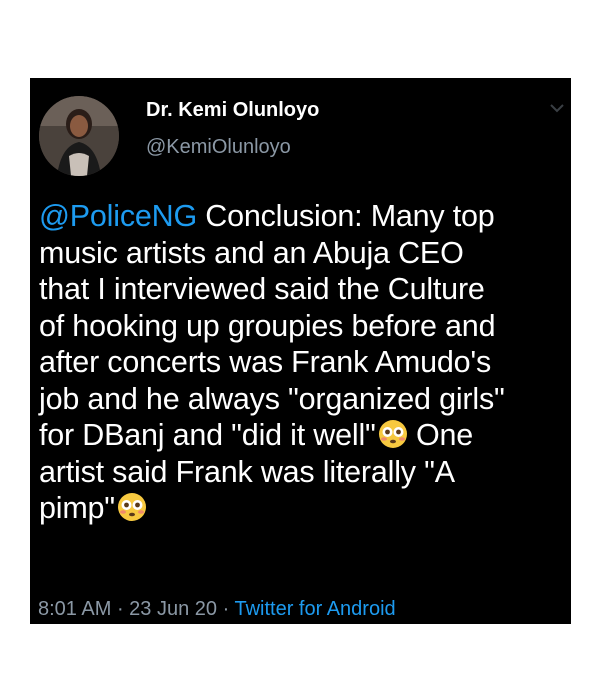  I want to click on tweet-text-fragment: for DBanj and "did it well", so click(207, 435).